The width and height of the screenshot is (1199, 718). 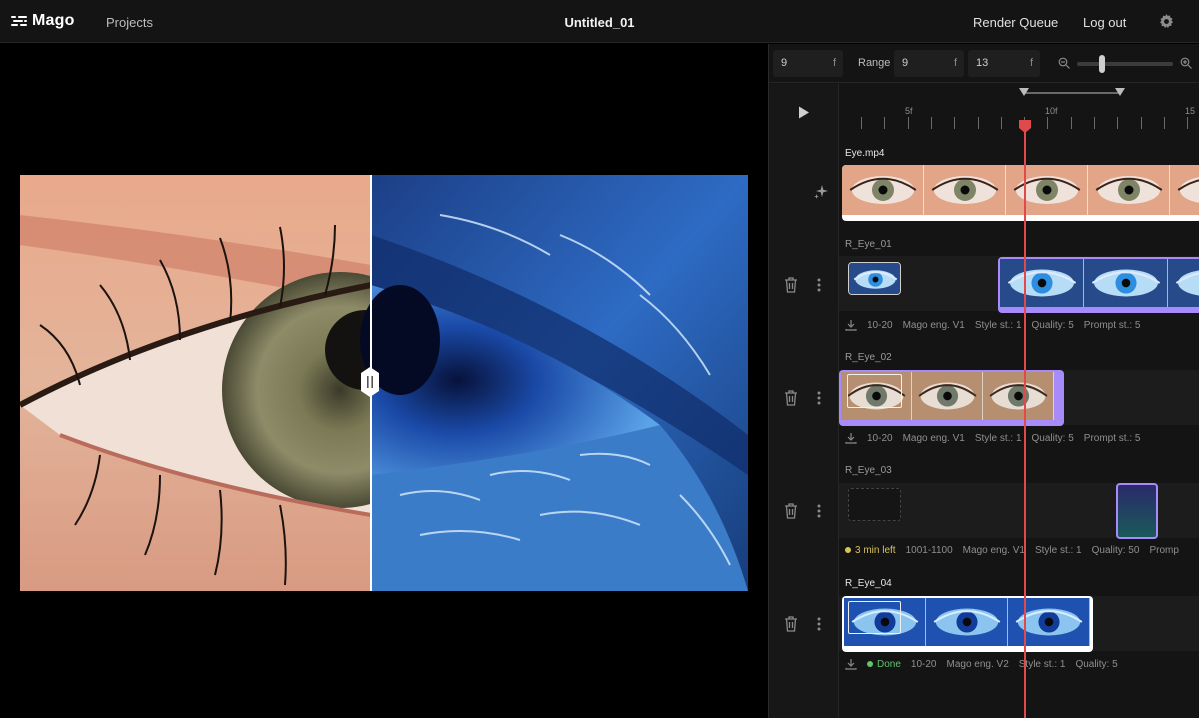 I want to click on sparkle-icon, so click(x=821, y=192).